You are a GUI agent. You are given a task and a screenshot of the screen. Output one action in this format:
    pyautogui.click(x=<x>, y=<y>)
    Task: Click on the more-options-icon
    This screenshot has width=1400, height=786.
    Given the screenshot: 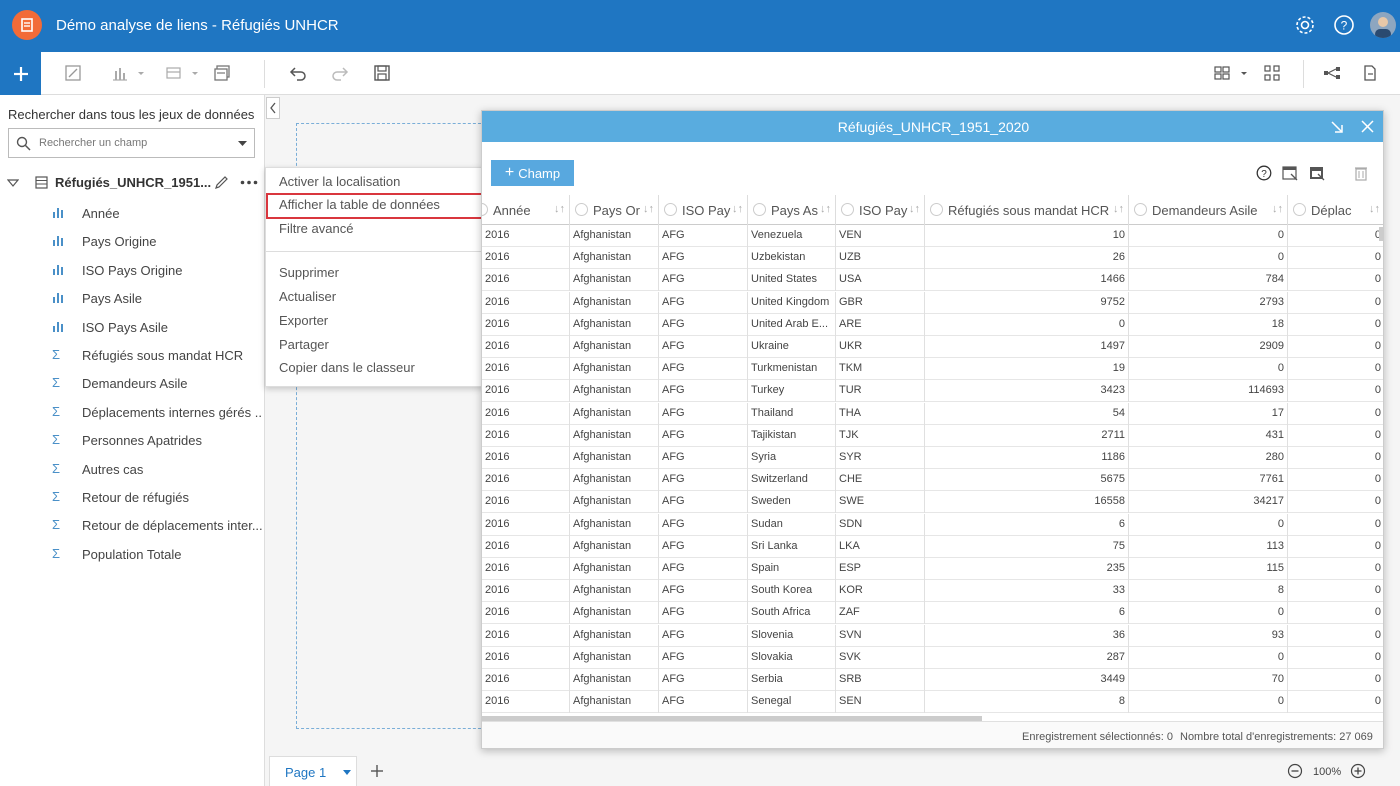 What is the action you would take?
    pyautogui.click(x=249, y=182)
    